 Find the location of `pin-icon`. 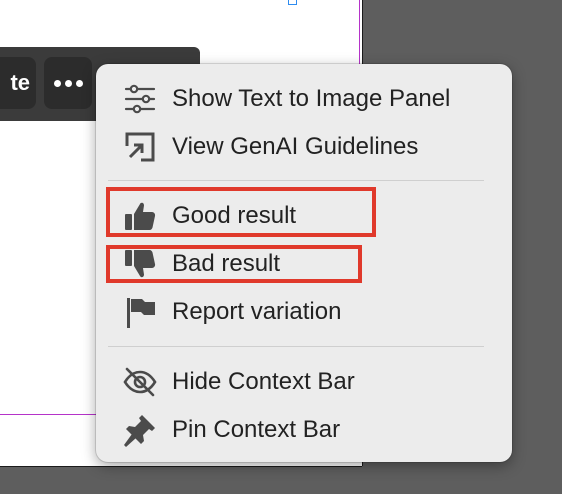

pin-icon is located at coordinates (140, 430).